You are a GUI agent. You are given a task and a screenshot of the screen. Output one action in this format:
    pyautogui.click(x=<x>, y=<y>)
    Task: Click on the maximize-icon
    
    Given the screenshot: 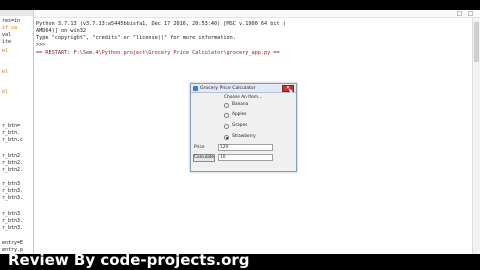 What is the action you would take?
    pyautogui.click(x=470, y=13)
    